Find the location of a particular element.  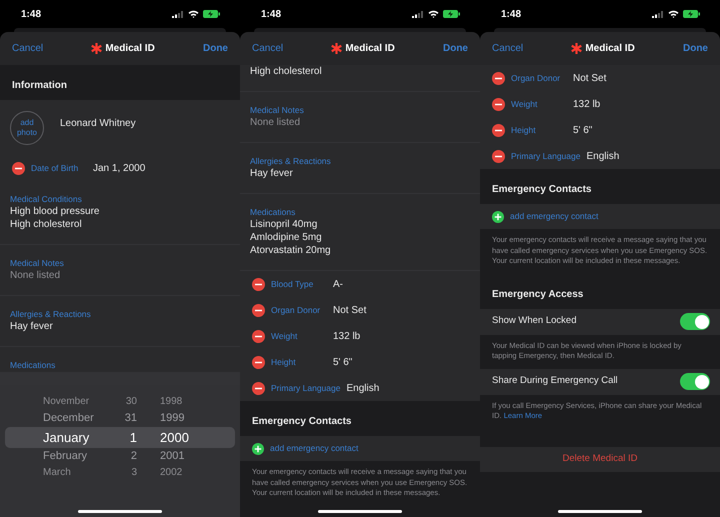

section-header: Emergency Access is located at coordinates (538, 295).